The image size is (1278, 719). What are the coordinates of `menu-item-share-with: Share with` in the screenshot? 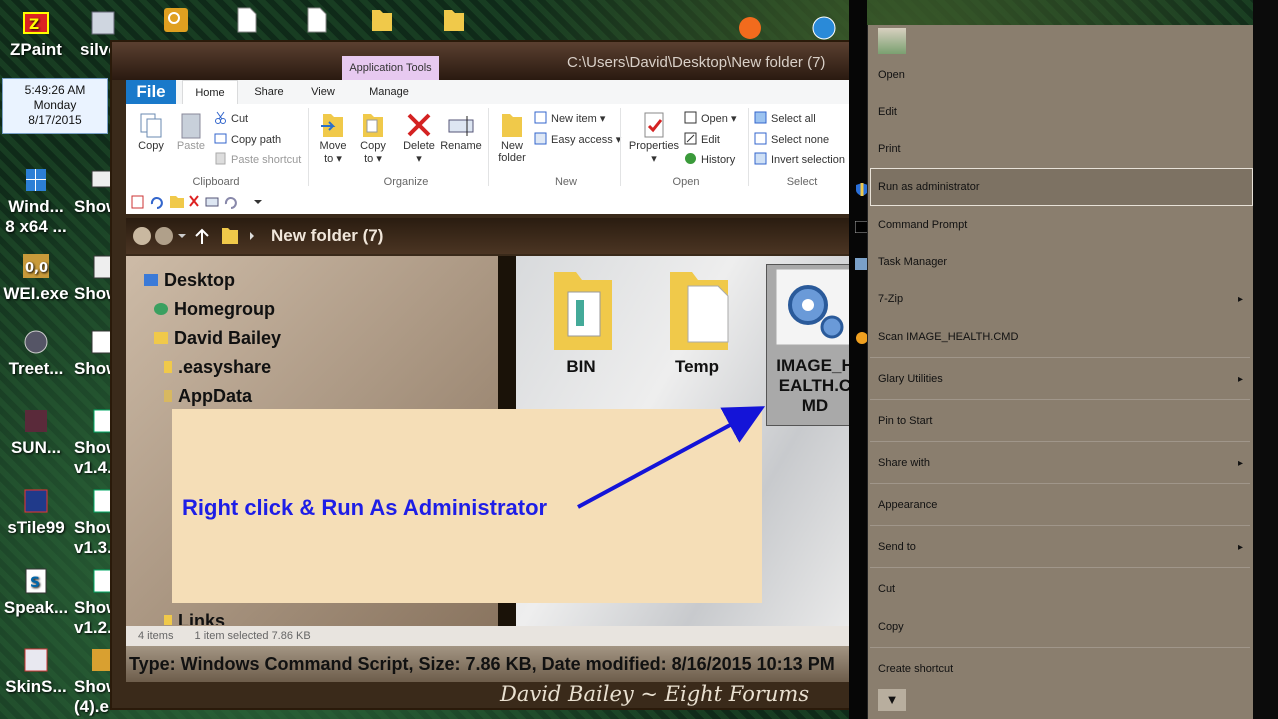 It's located at (904, 463).